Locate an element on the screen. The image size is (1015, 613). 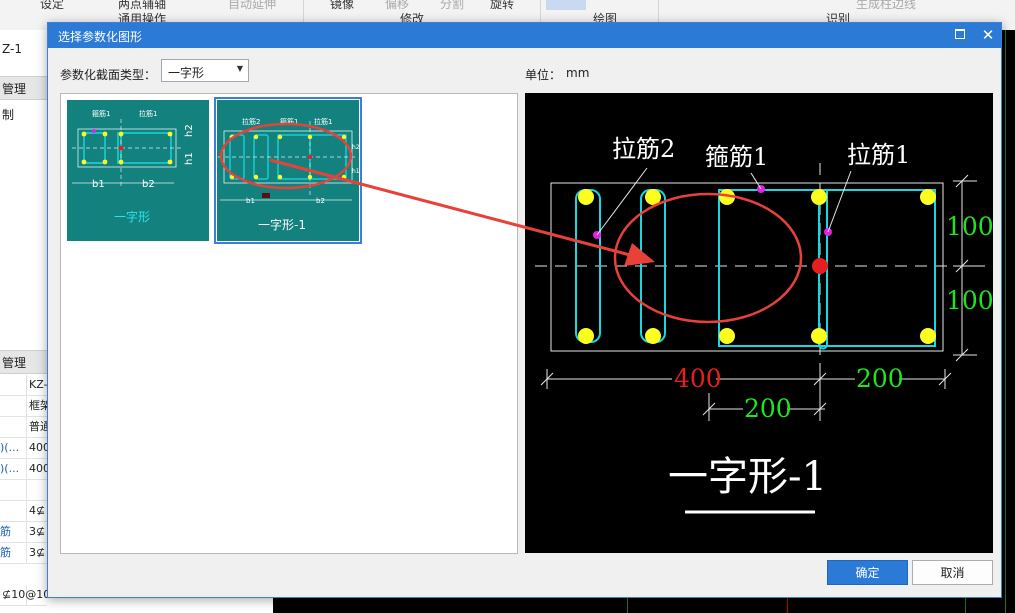
table-row: KZ- is located at coordinates (23, 385).